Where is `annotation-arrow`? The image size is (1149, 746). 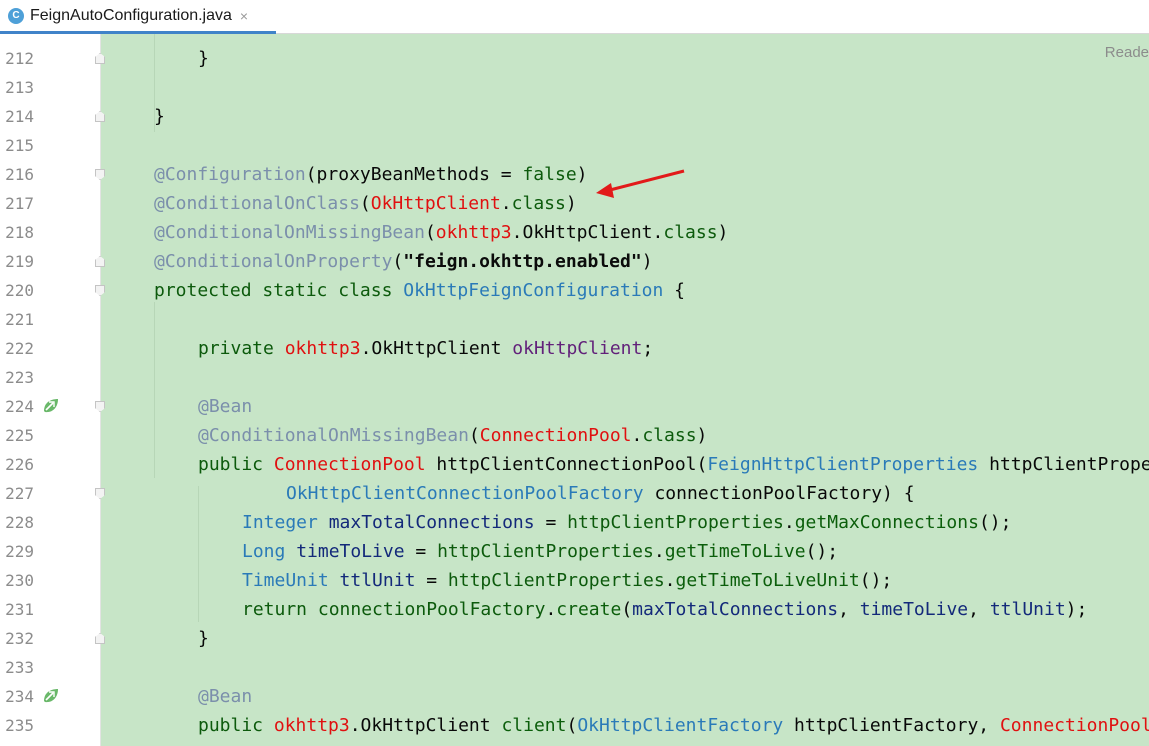
annotation-arrow is located at coordinates (640, 183).